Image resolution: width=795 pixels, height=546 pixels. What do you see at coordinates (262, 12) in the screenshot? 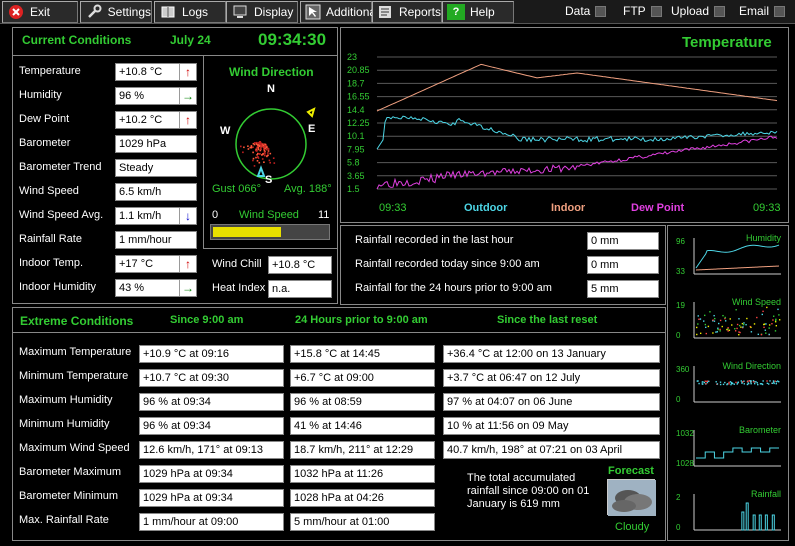
I see `display-button: Display` at bounding box center [262, 12].